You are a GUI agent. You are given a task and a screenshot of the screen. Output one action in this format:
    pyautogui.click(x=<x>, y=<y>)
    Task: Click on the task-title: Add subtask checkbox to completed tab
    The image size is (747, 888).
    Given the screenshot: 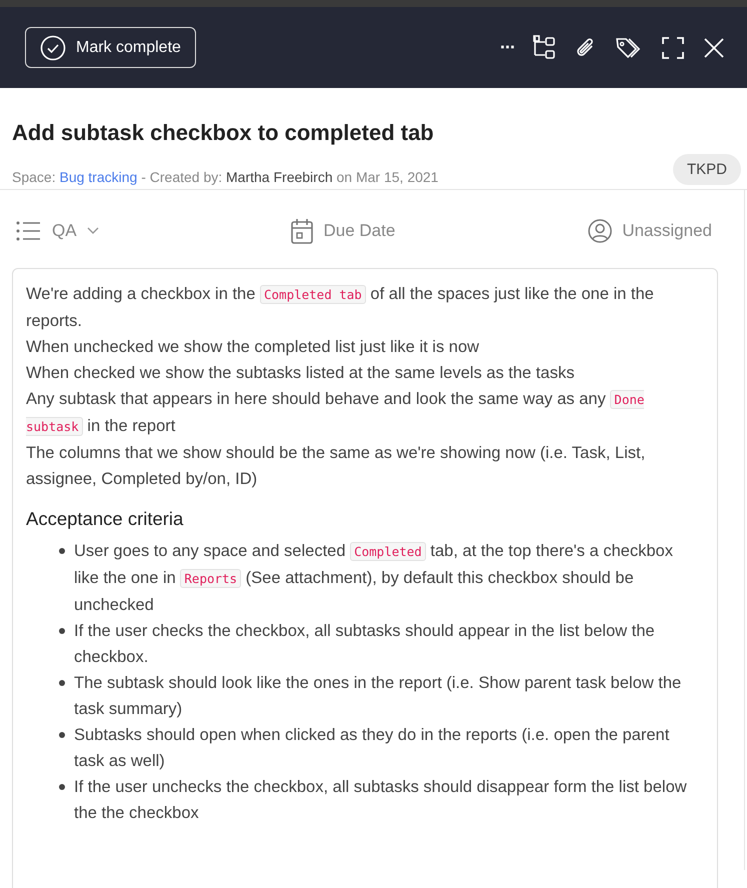 What is the action you would take?
    pyautogui.click(x=223, y=132)
    